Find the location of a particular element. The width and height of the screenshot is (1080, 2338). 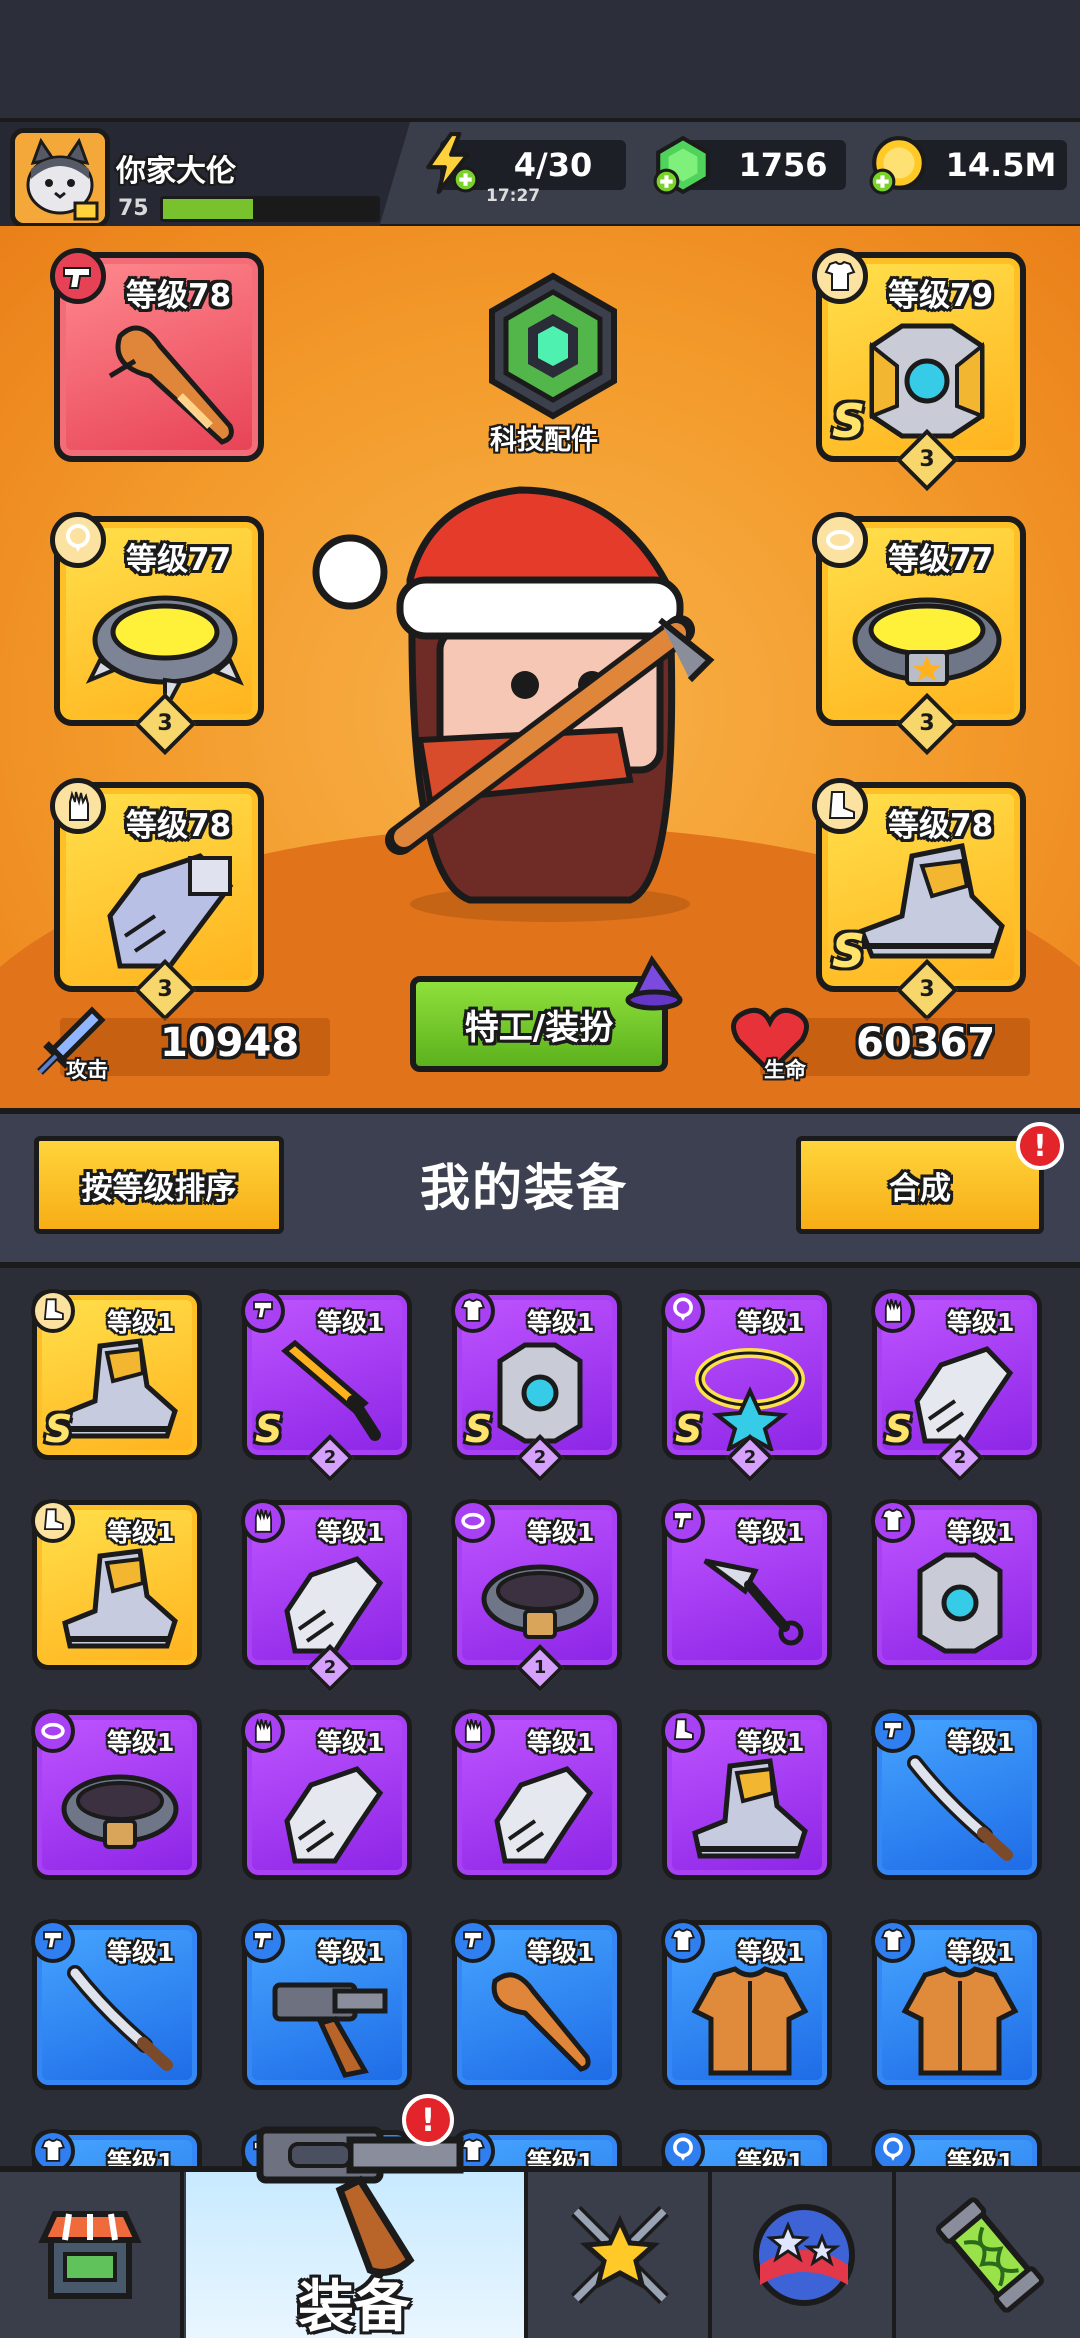

cat-avatar-icon is located at coordinates (60, 178).